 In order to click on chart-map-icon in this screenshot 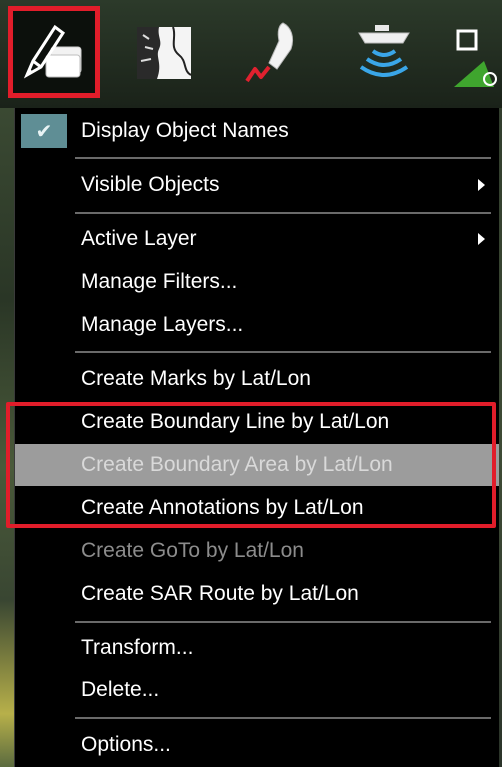, I will do `click(164, 52)`.